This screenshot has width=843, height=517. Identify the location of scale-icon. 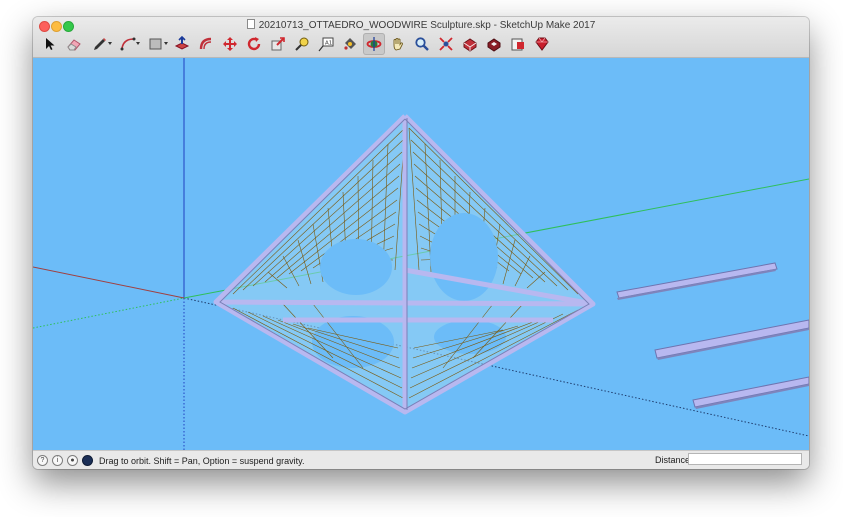
(278, 44).